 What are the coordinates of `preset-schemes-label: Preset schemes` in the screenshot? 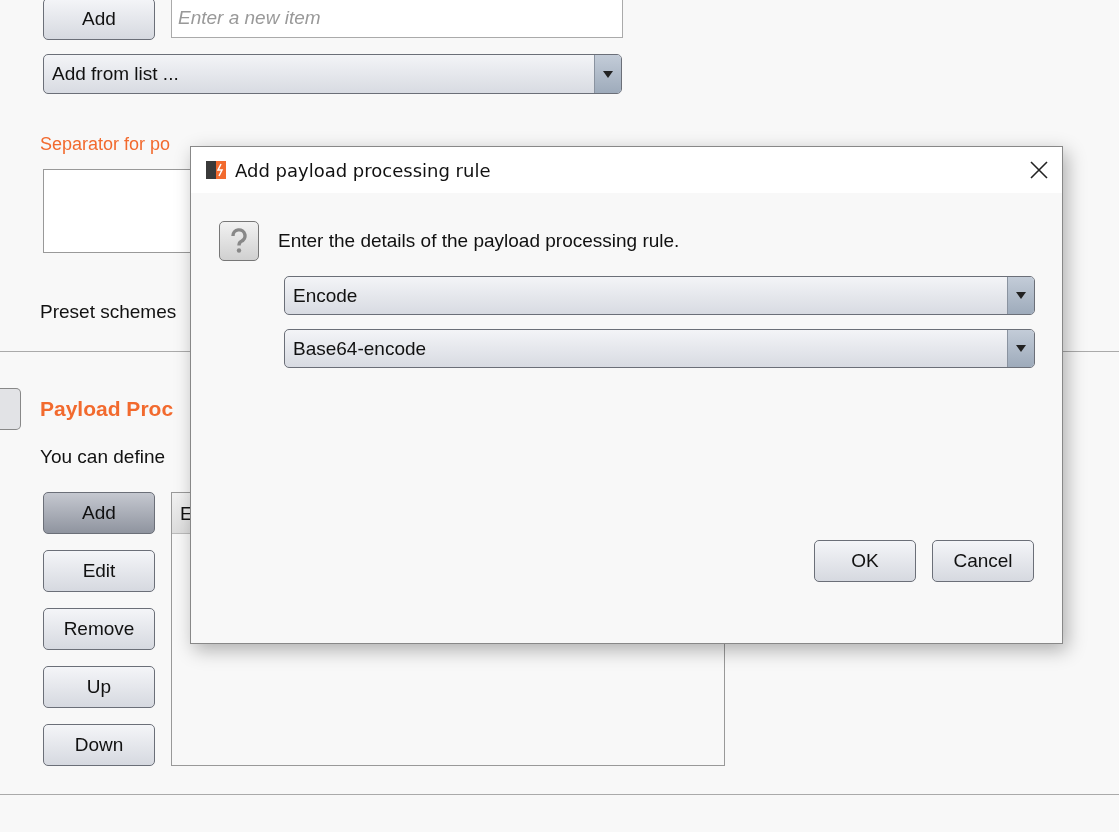 It's located at (109, 312).